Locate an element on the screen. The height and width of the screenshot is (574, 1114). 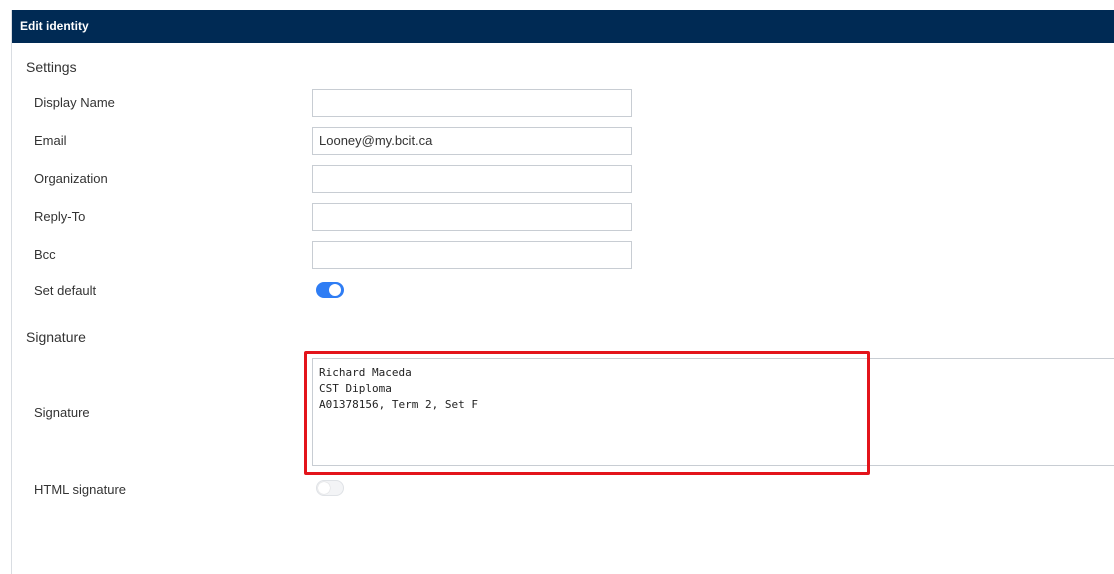
signature-line-name: Richard Maceda is located at coordinates (365, 372).